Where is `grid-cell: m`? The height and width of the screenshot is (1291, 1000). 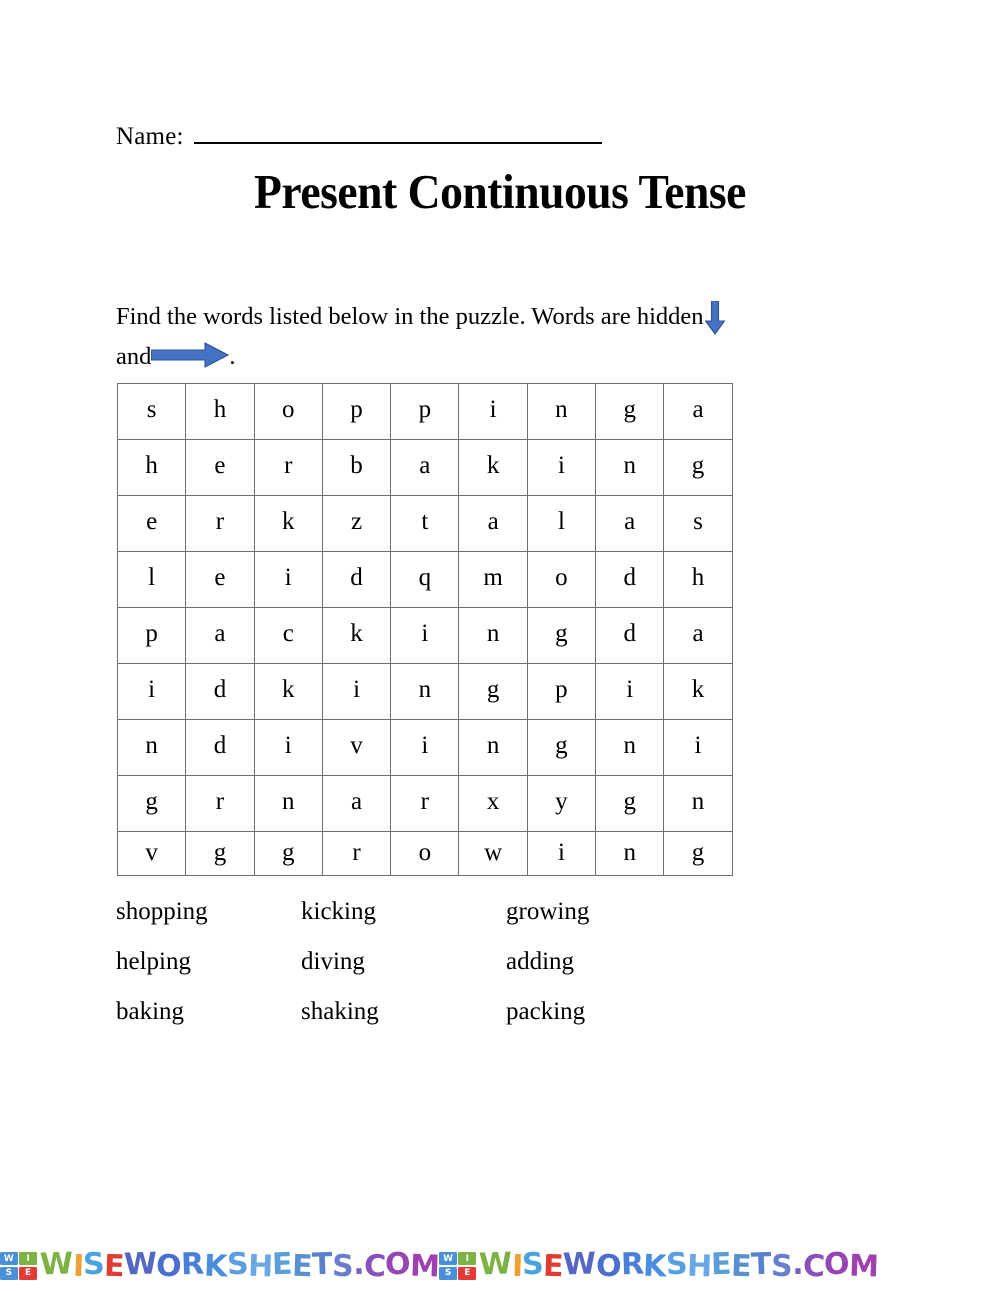 grid-cell: m is located at coordinates (493, 579).